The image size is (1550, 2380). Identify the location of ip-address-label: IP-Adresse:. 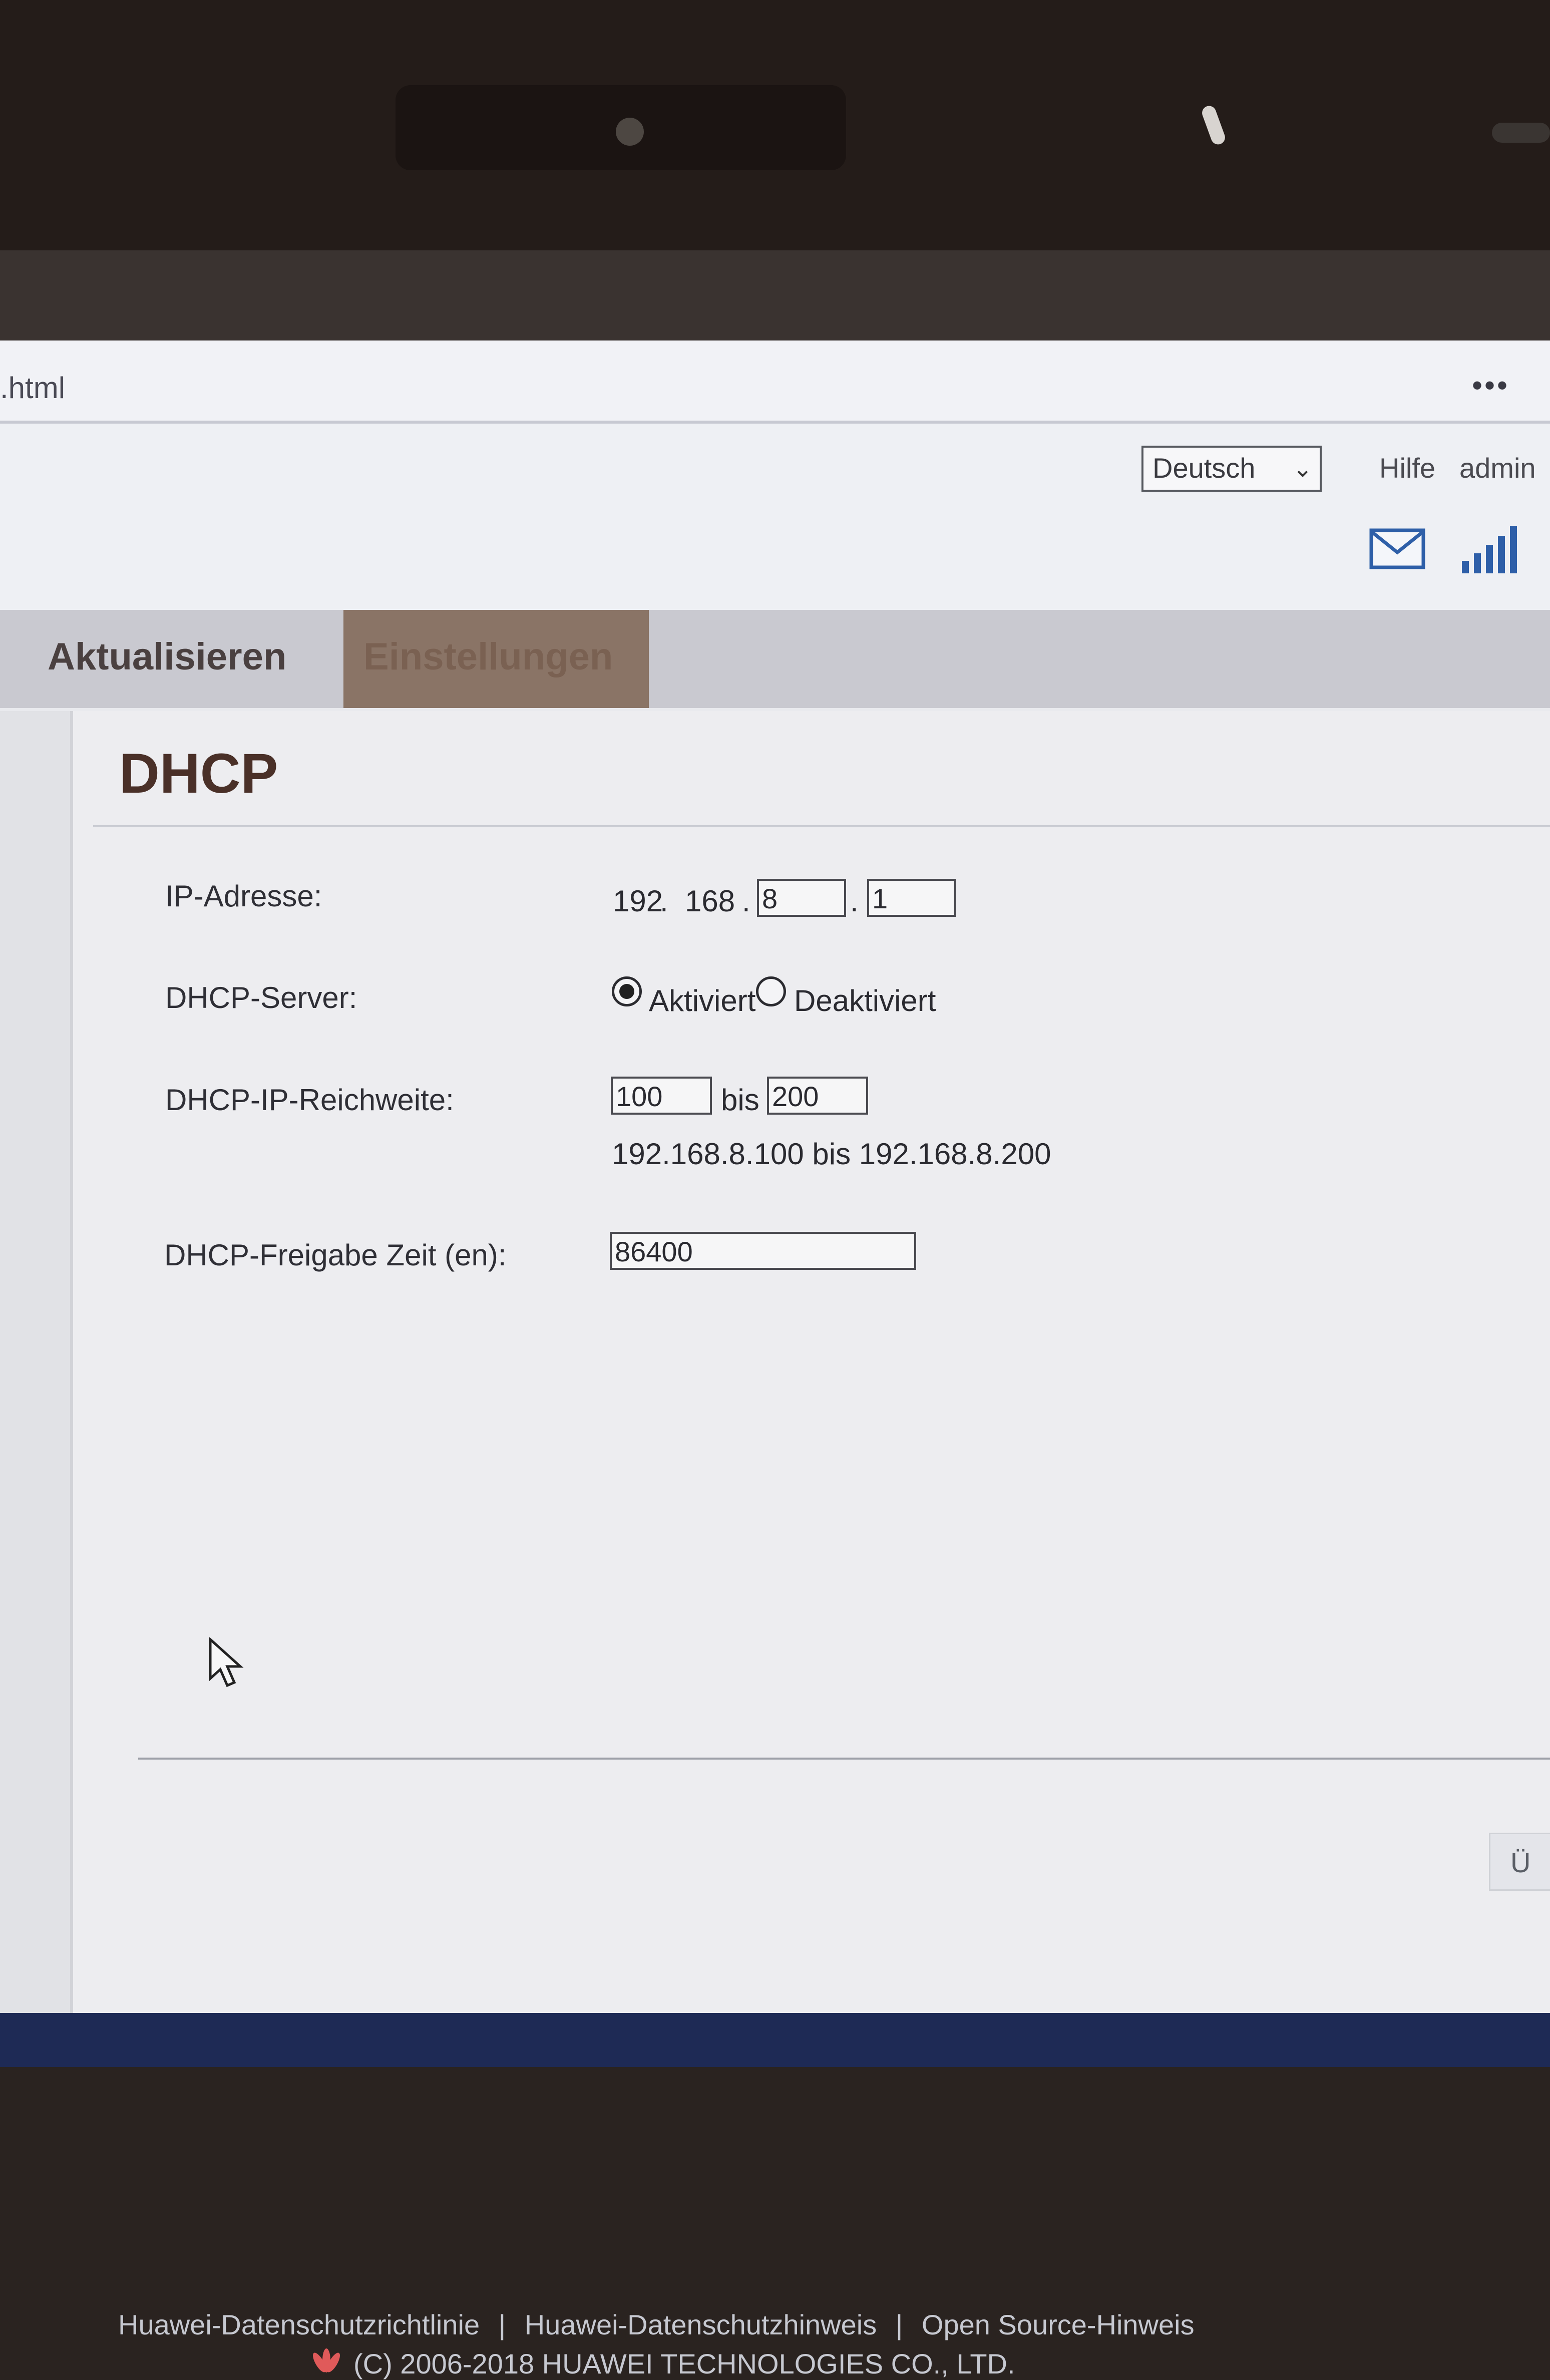
(243, 896).